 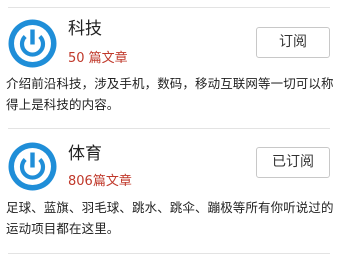 What do you see at coordinates (85, 154) in the screenshot?
I see `category-title: 体育` at bounding box center [85, 154].